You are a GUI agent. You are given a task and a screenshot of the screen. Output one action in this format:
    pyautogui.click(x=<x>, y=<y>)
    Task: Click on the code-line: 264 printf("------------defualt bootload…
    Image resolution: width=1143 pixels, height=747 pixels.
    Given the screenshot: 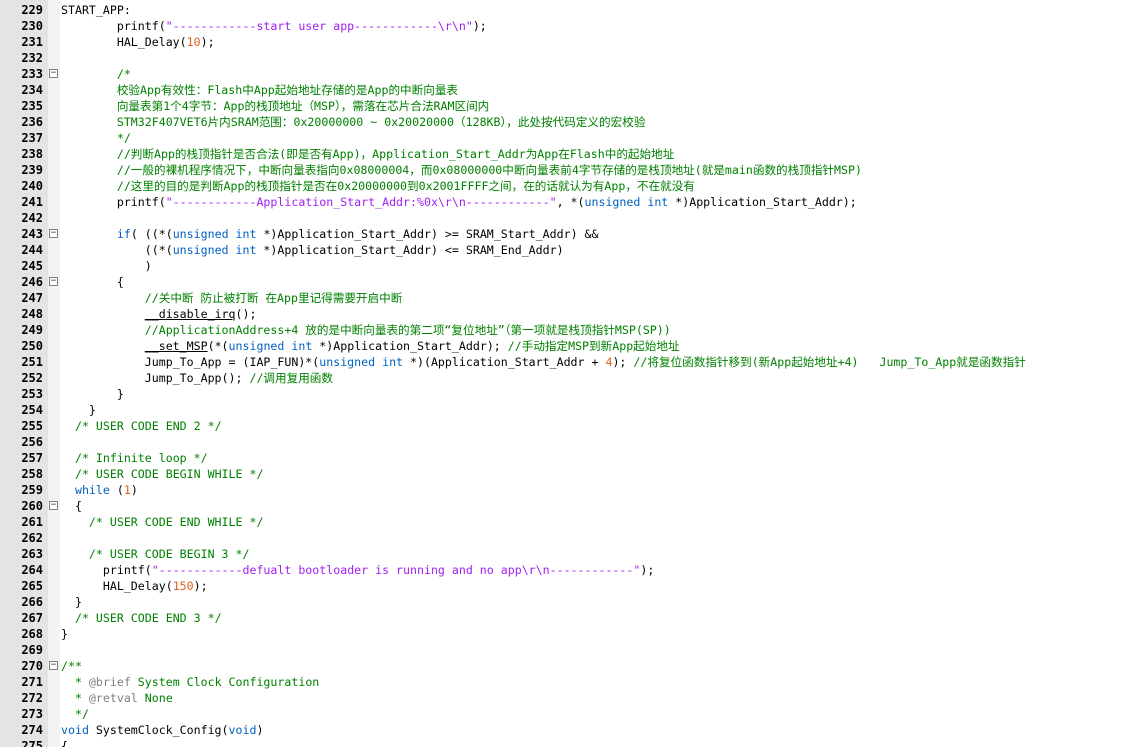 What is the action you would take?
    pyautogui.click(x=571, y=570)
    